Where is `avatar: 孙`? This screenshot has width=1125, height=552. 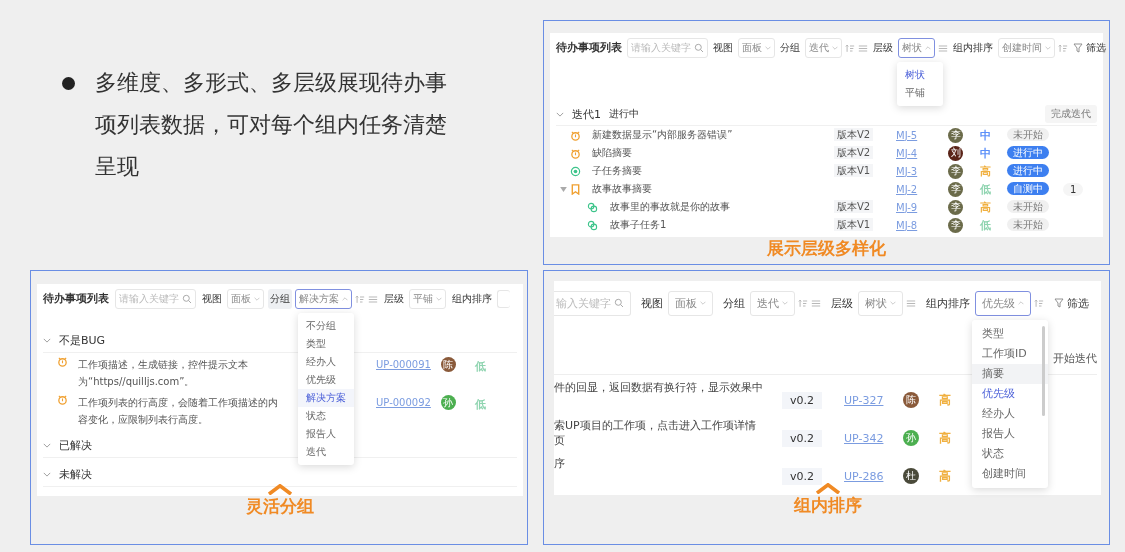 avatar: 孙 is located at coordinates (448, 402).